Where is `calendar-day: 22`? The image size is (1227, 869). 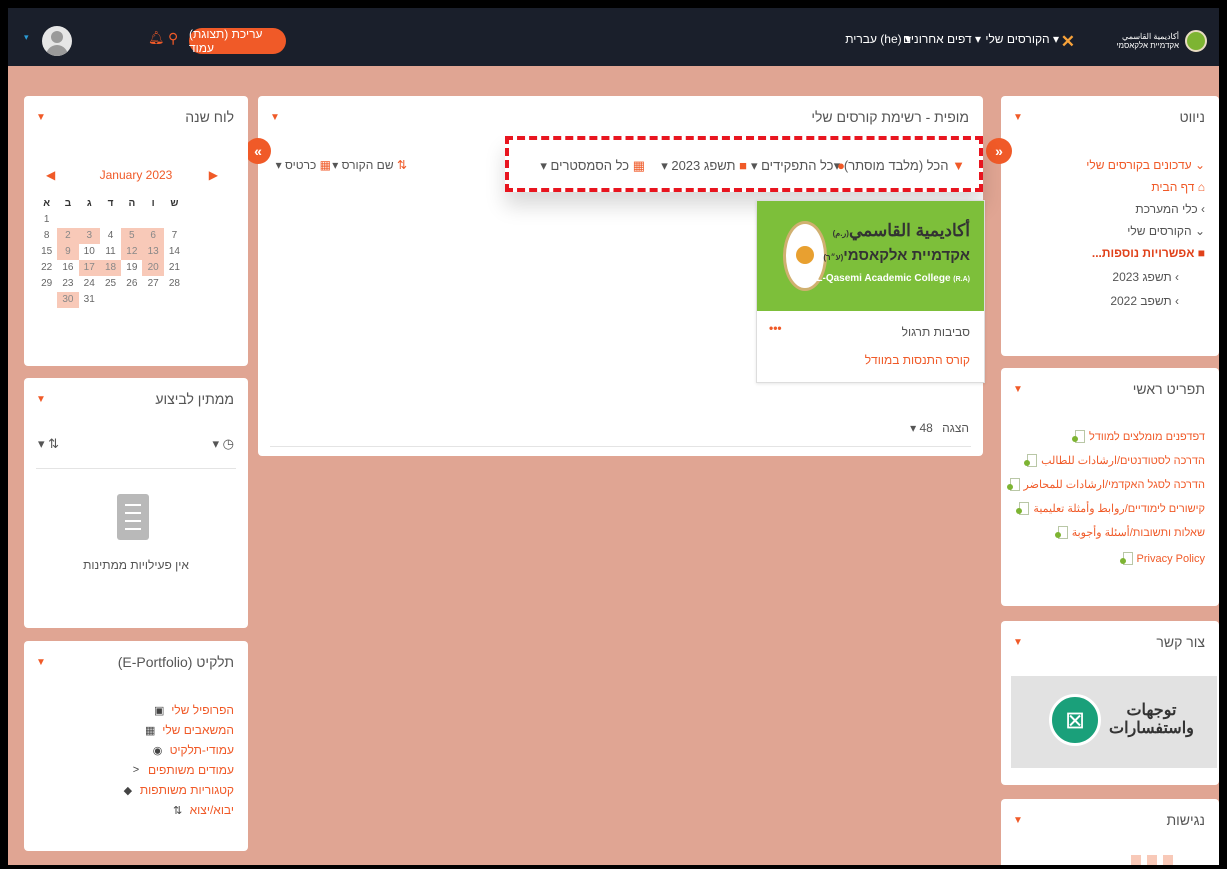
calendar-day: 22 is located at coordinates (46, 268).